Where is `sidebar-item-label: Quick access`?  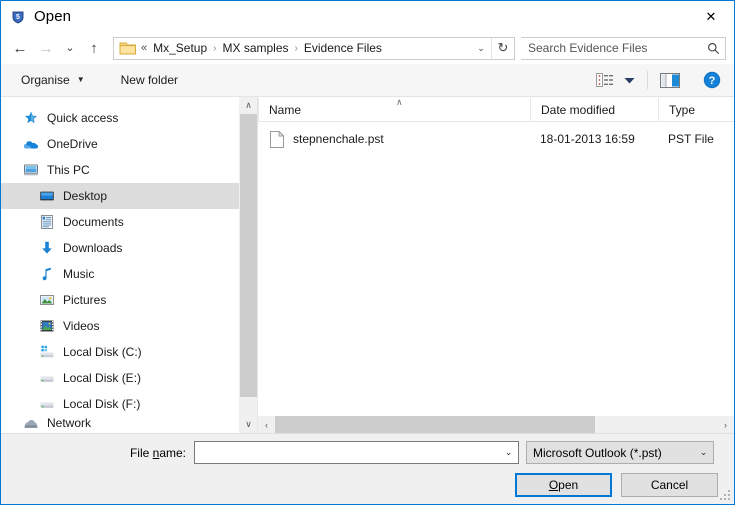
sidebar-item-label: Quick access is located at coordinates (83, 118).